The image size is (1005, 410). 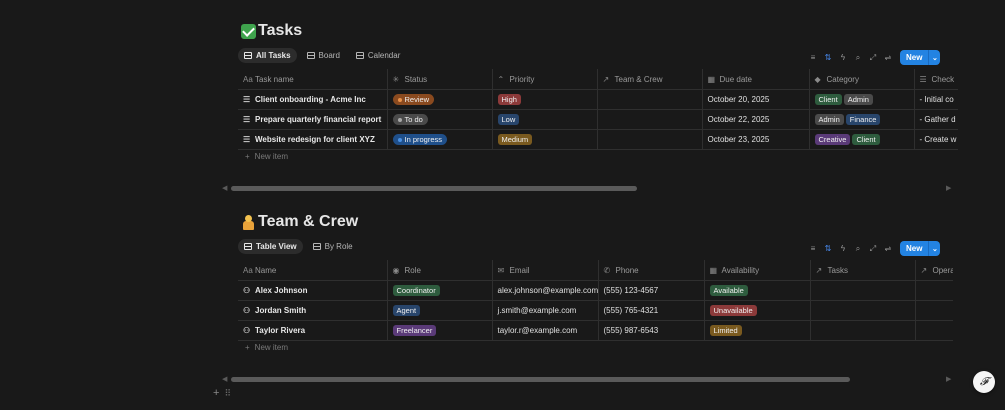 What do you see at coordinates (440, 119) in the screenshot?
I see `status-cell: To do` at bounding box center [440, 119].